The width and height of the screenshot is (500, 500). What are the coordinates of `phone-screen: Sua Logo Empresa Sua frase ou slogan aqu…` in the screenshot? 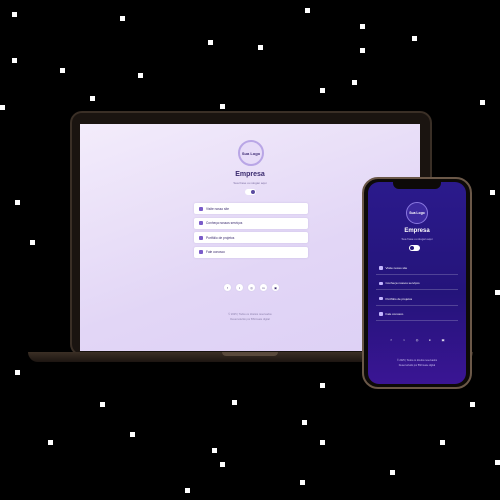 It's located at (417, 283).